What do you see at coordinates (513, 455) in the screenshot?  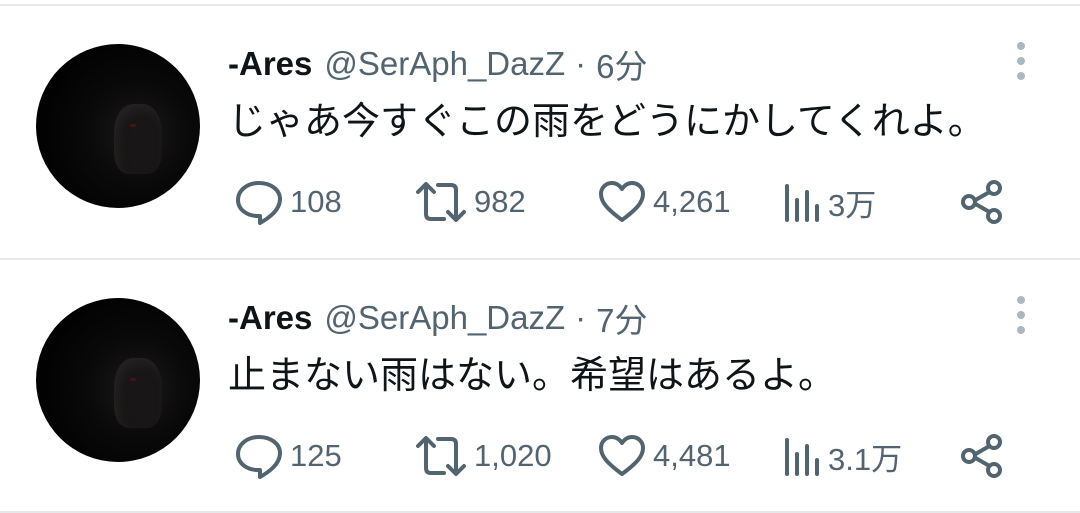 I see `retweet-count: 1,020` at bounding box center [513, 455].